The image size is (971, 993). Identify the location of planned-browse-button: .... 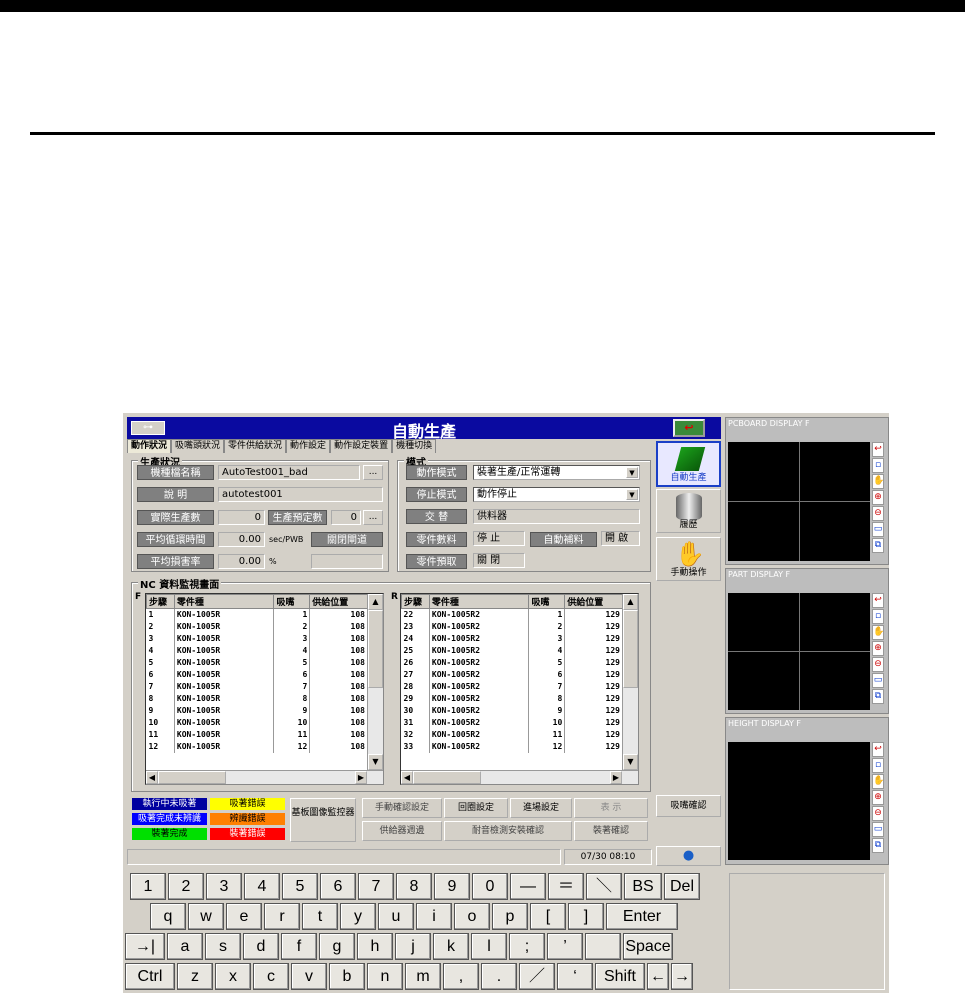
(373, 517).